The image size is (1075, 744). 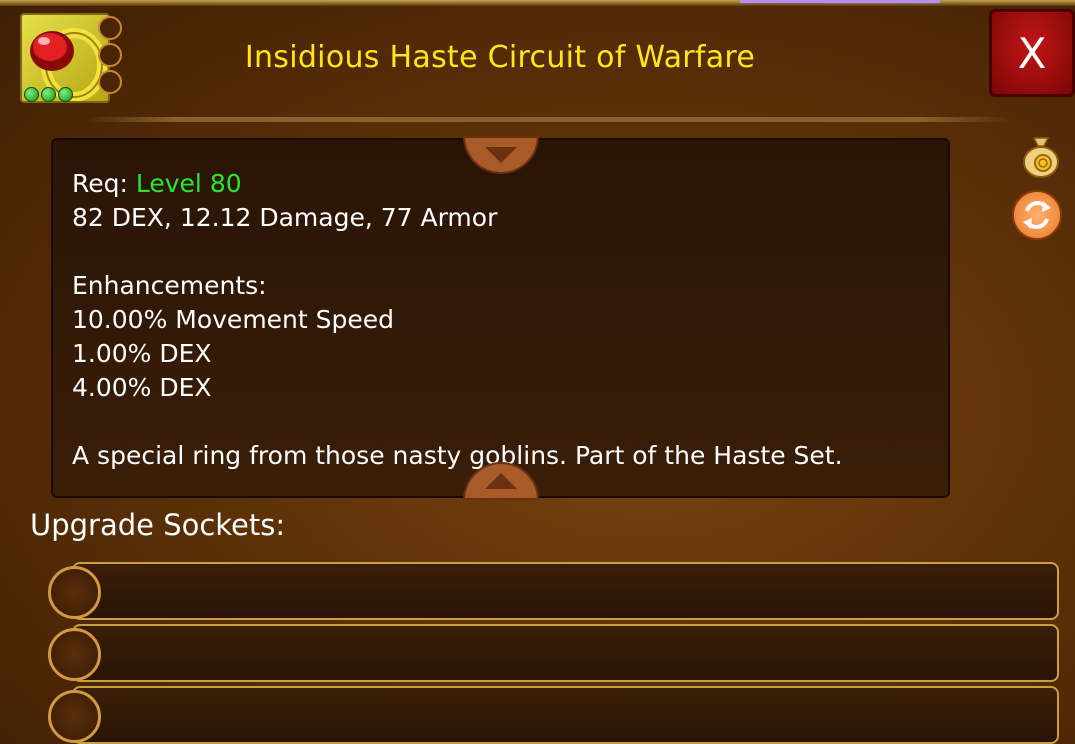 I want to click on req-level: Level 80, so click(x=188, y=183).